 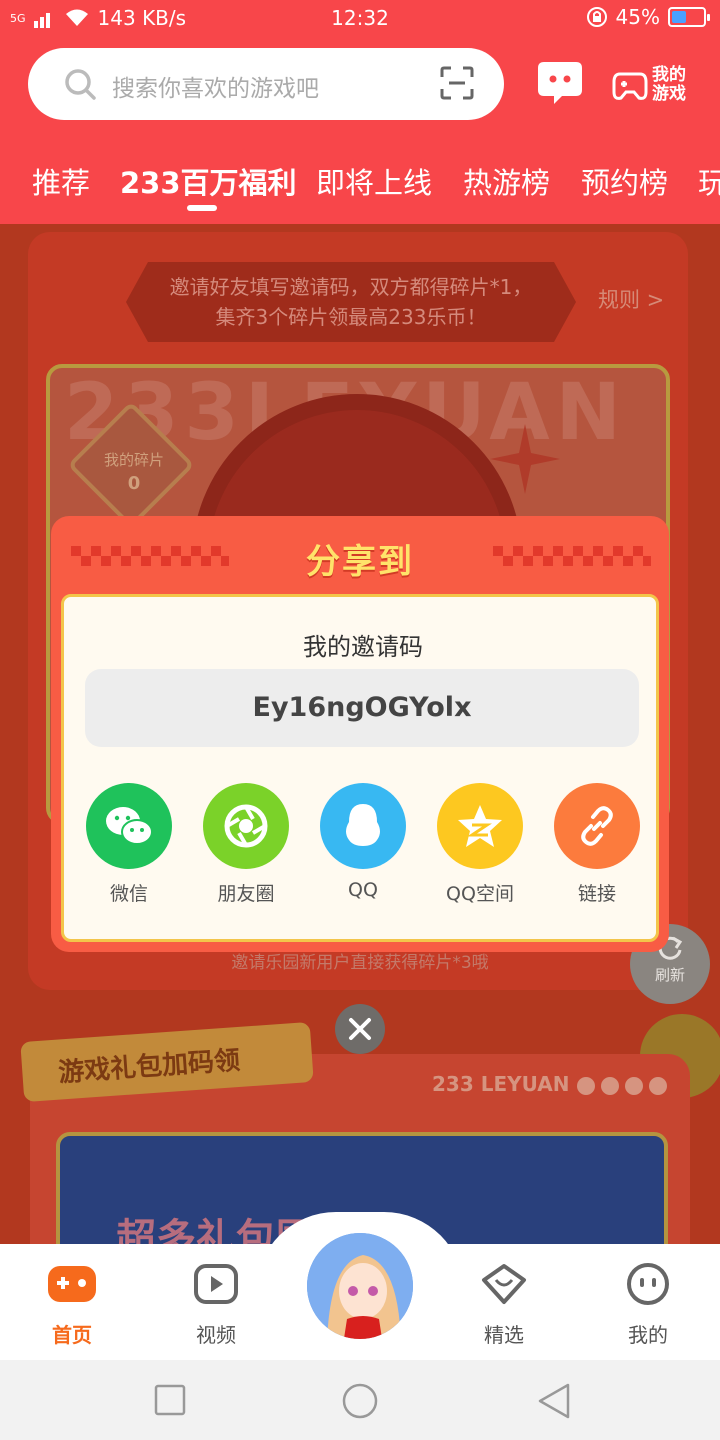 What do you see at coordinates (351, 302) in the screenshot?
I see `invite-banner: 邀请好友填写邀请码，双方都得碎片*1， 集齐3个碎片领最高233乐币！` at bounding box center [351, 302].